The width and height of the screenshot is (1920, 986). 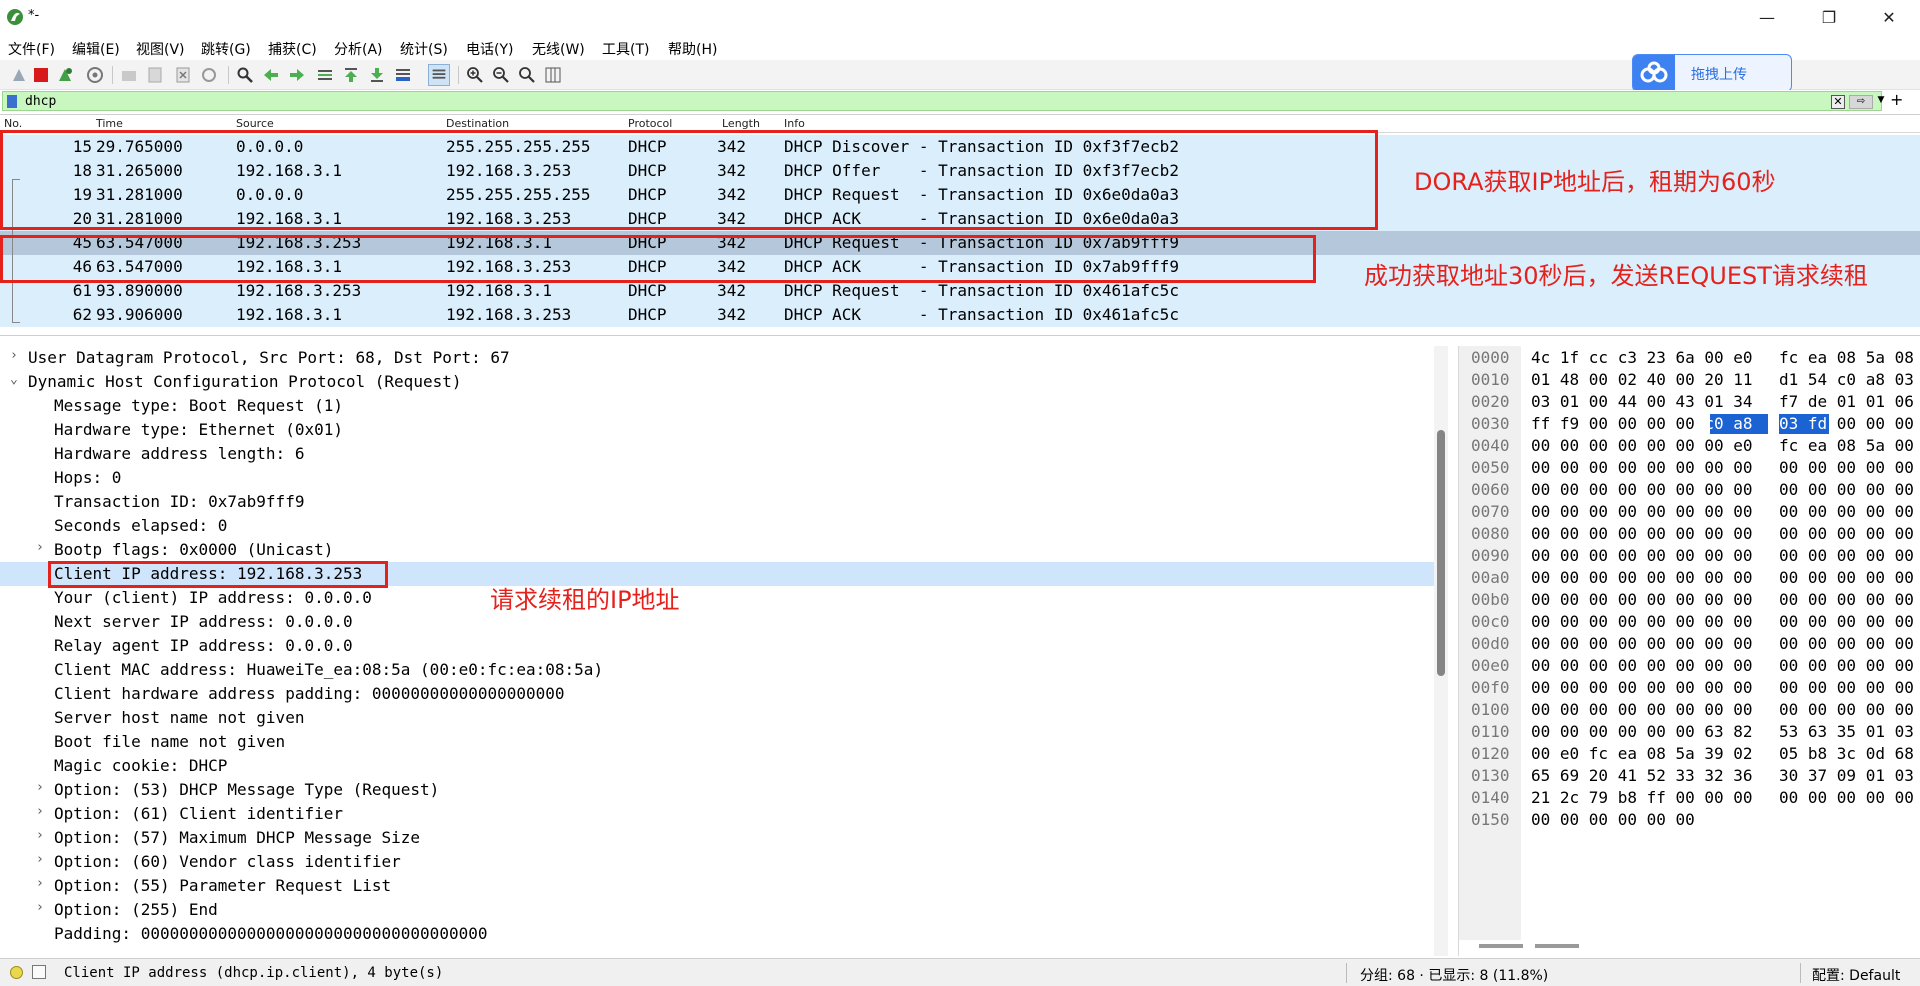 What do you see at coordinates (31, 49) in the screenshot?
I see `menu-file: 文件(F)` at bounding box center [31, 49].